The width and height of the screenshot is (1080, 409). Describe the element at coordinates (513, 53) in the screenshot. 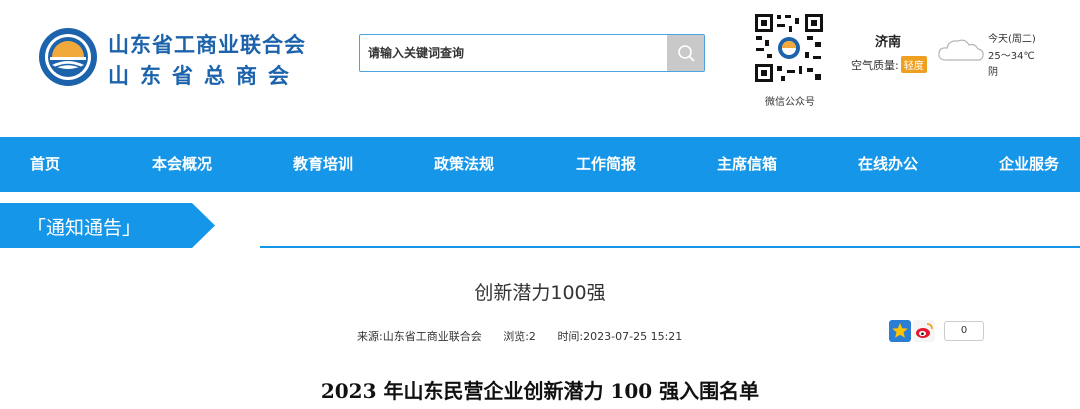

I see `search-input` at that location.